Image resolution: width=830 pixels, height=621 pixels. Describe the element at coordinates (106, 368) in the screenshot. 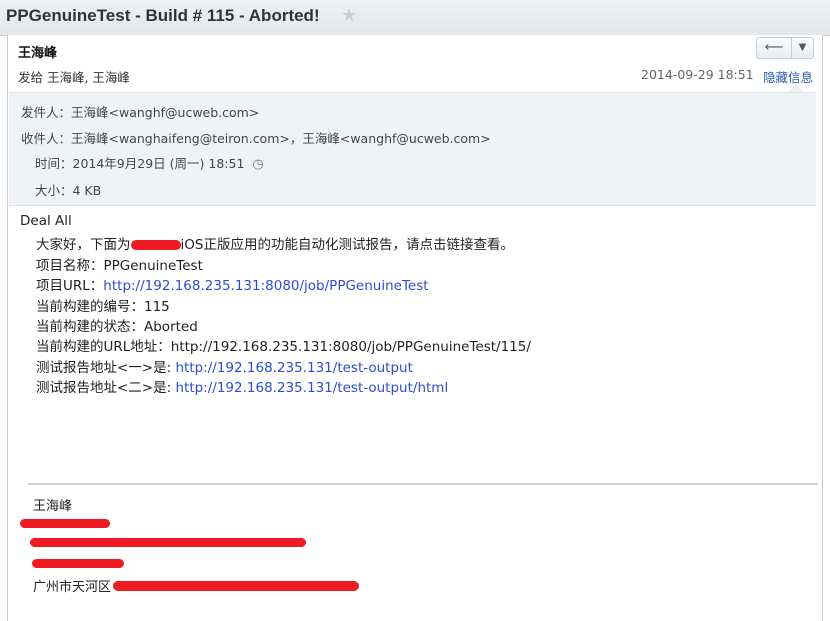

I see `report1-label: 测试报告地址<一>是:` at that location.